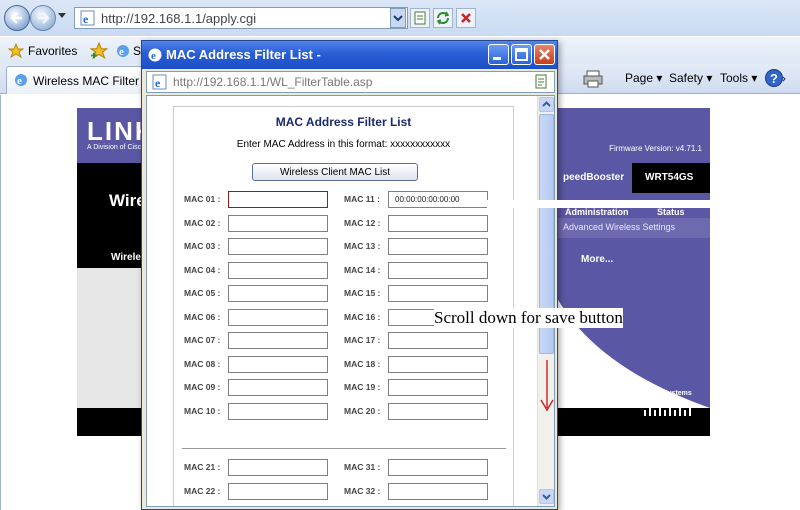 The height and width of the screenshot is (510, 800). Describe the element at coordinates (362, 246) in the screenshot. I see `mac-label: MAC 13 :` at that location.